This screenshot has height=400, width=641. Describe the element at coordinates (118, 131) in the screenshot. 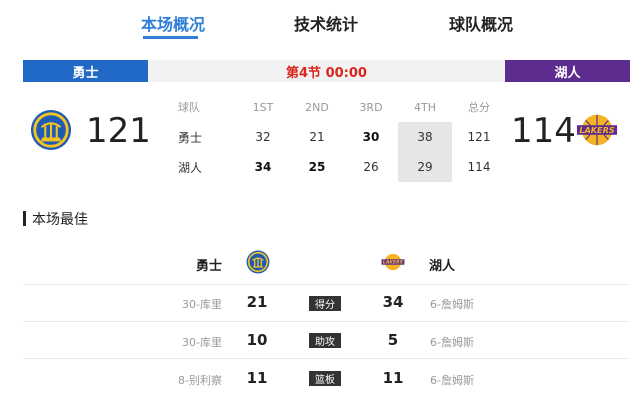

I see `home-score: 121` at that location.